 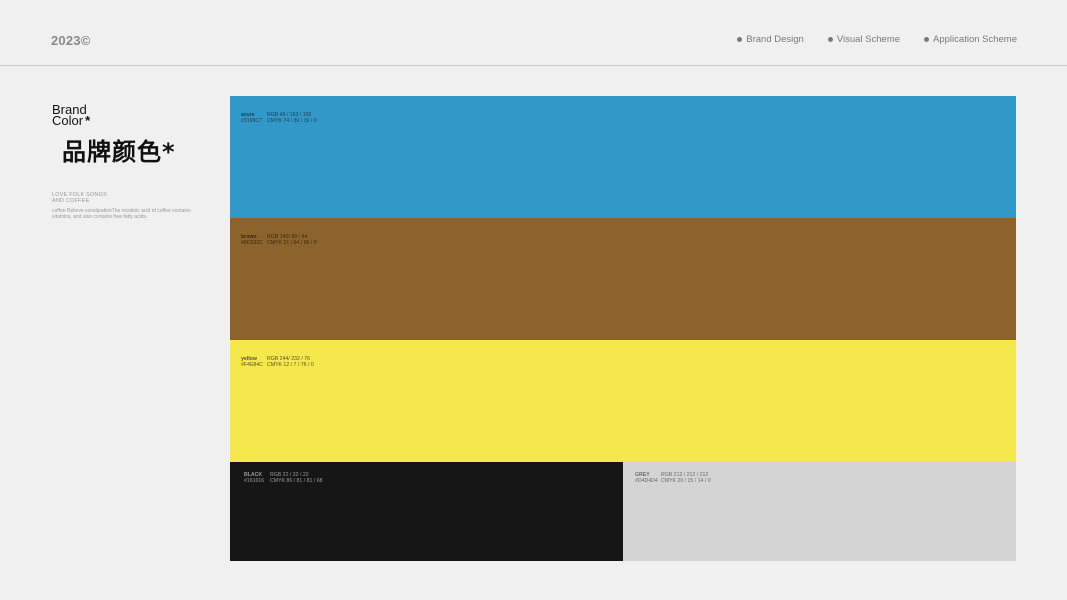 What do you see at coordinates (296, 481) in the screenshot?
I see `color-cmyk: CMYK 86 / 81 / 81 / 68` at bounding box center [296, 481].